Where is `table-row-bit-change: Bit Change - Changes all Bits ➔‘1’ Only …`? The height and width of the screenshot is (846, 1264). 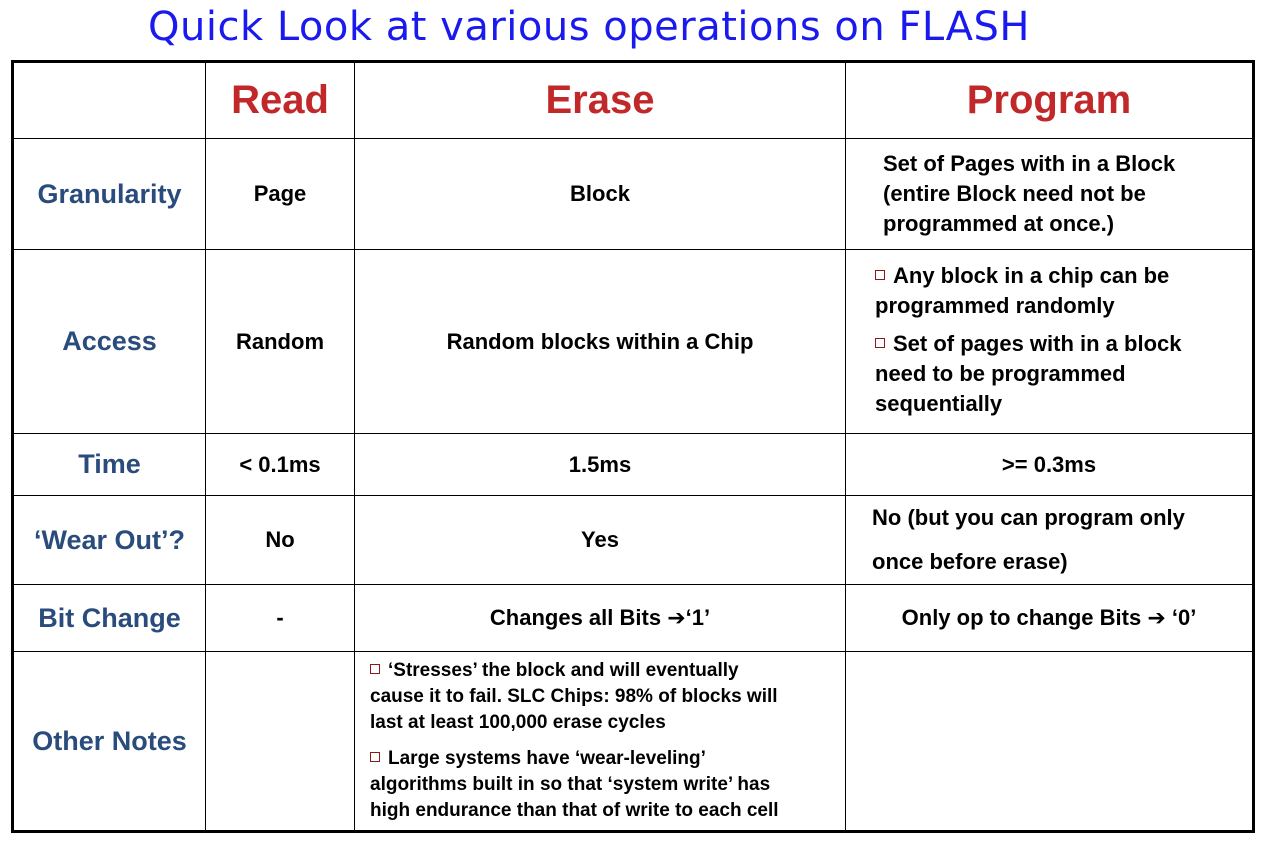
table-row-bit-change: Bit Change - Changes all Bits ➔‘1’ Only … is located at coordinates (633, 618).